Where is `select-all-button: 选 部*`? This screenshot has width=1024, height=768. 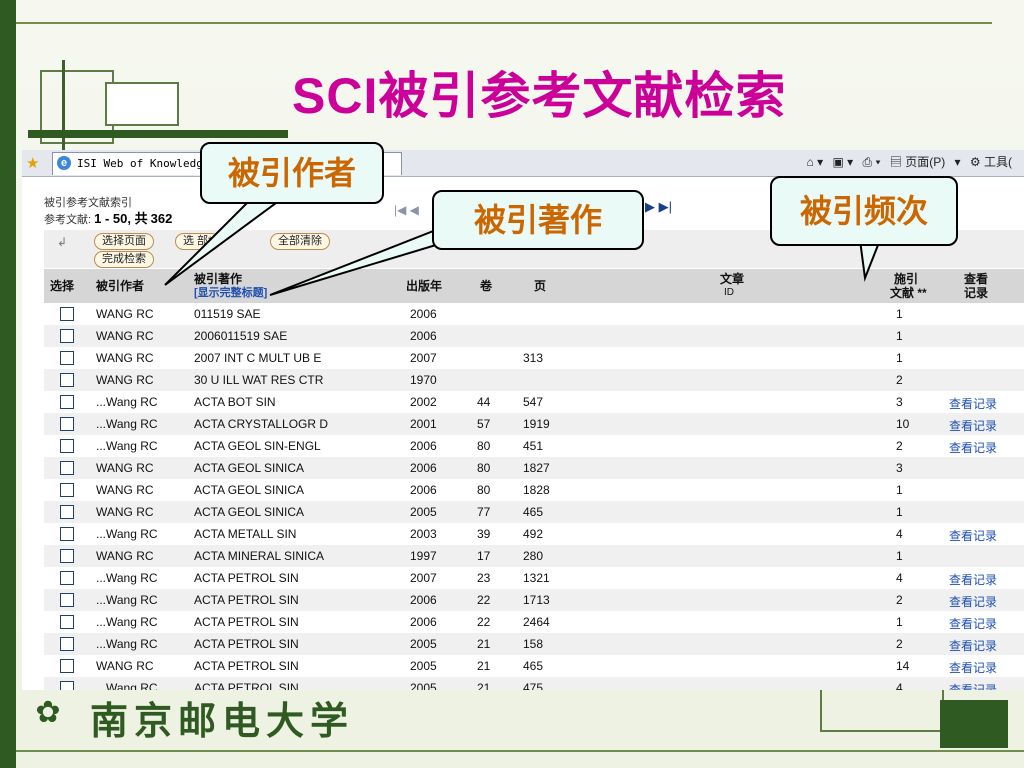 select-all-button: 选 部* is located at coordinates (198, 241).